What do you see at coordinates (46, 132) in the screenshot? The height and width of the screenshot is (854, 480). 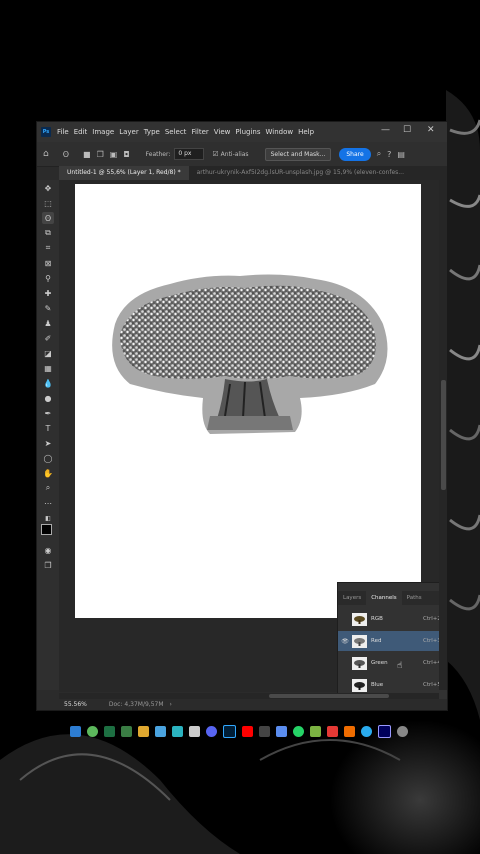 I see `photoshop-app-icon: Ps` at bounding box center [46, 132].